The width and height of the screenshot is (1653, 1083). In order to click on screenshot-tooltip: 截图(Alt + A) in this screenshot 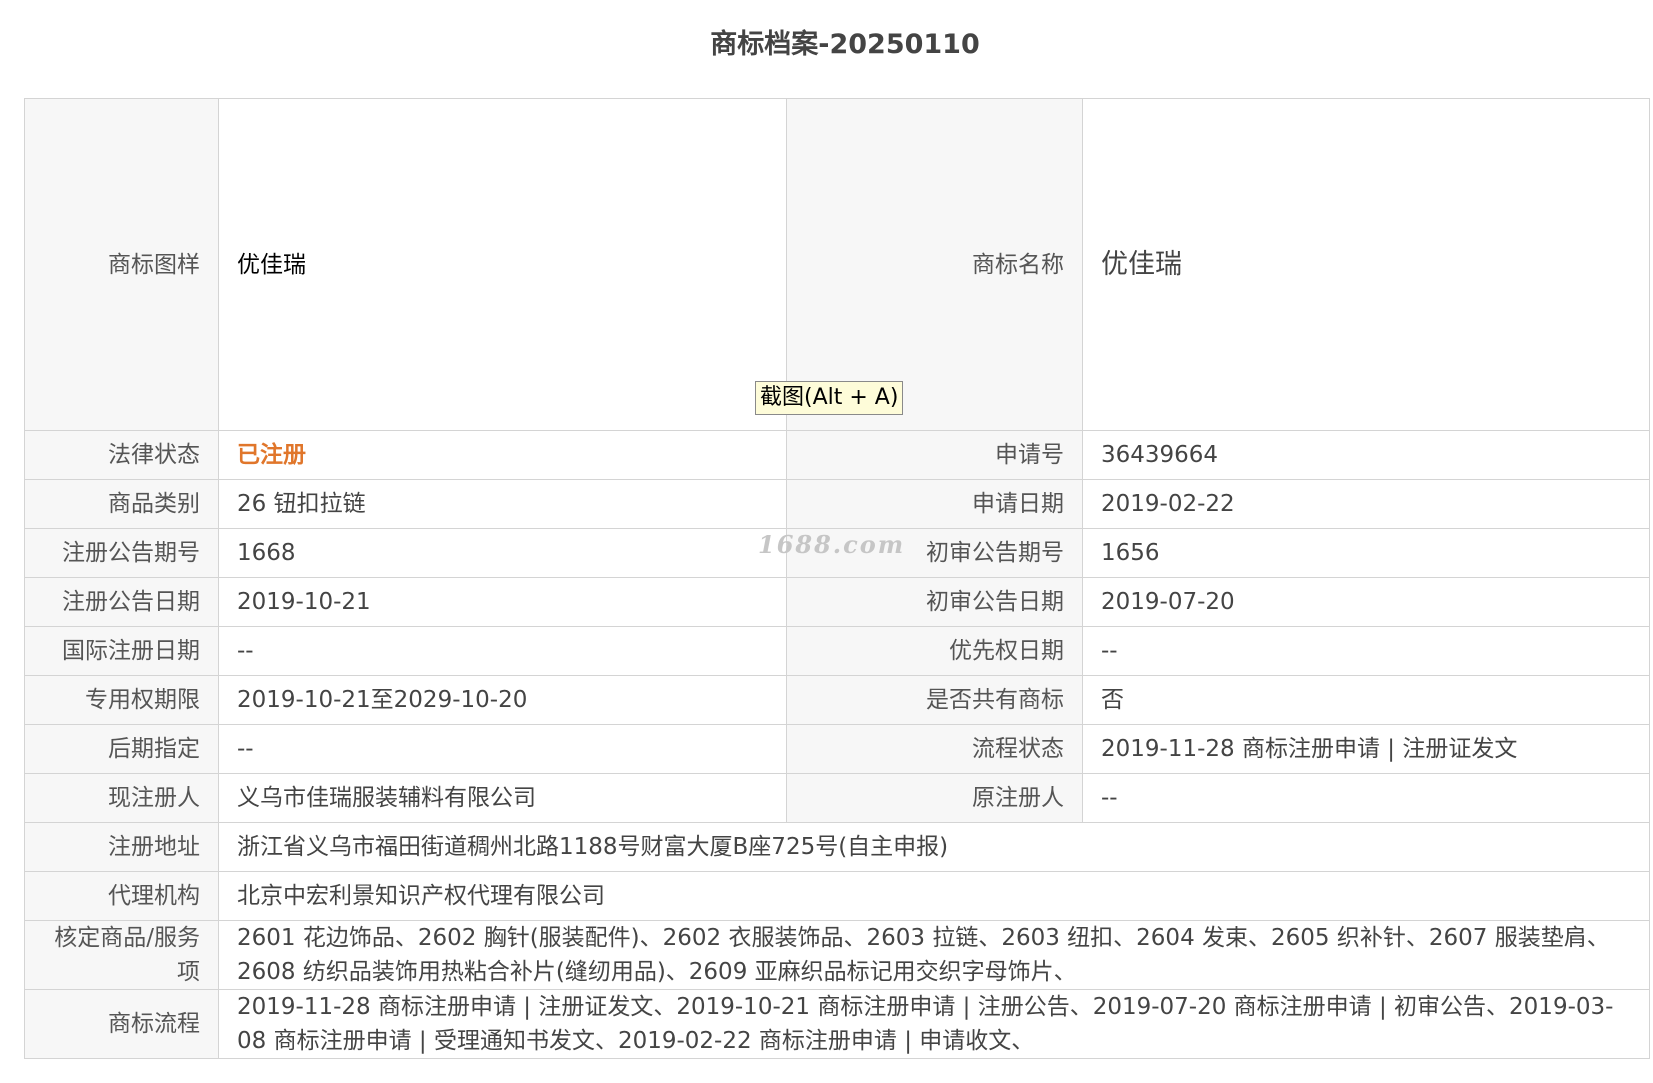, I will do `click(829, 398)`.